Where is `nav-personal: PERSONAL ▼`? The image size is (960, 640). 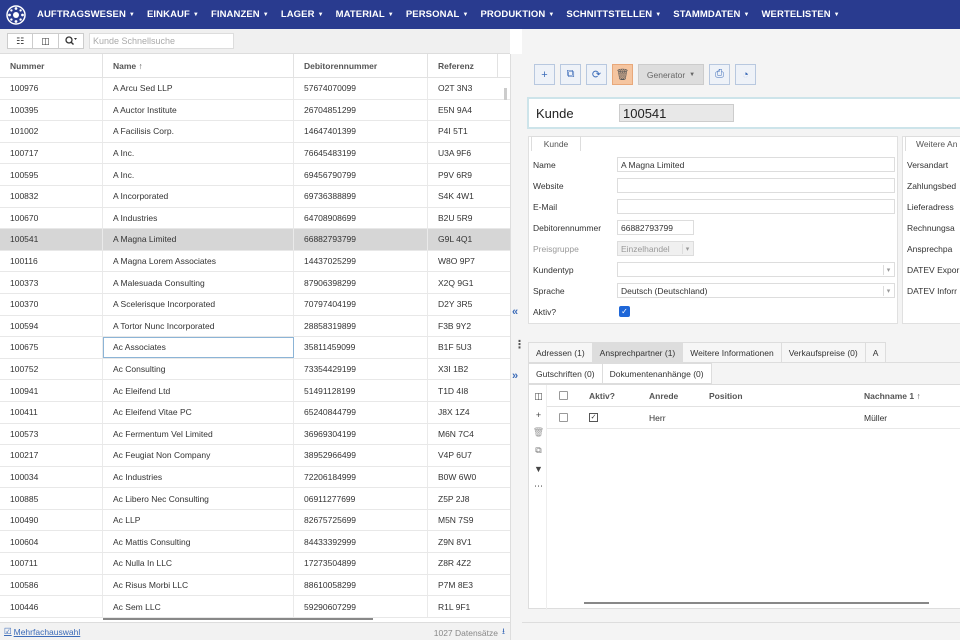
nav-personal: PERSONAL ▼ is located at coordinates (437, 14).